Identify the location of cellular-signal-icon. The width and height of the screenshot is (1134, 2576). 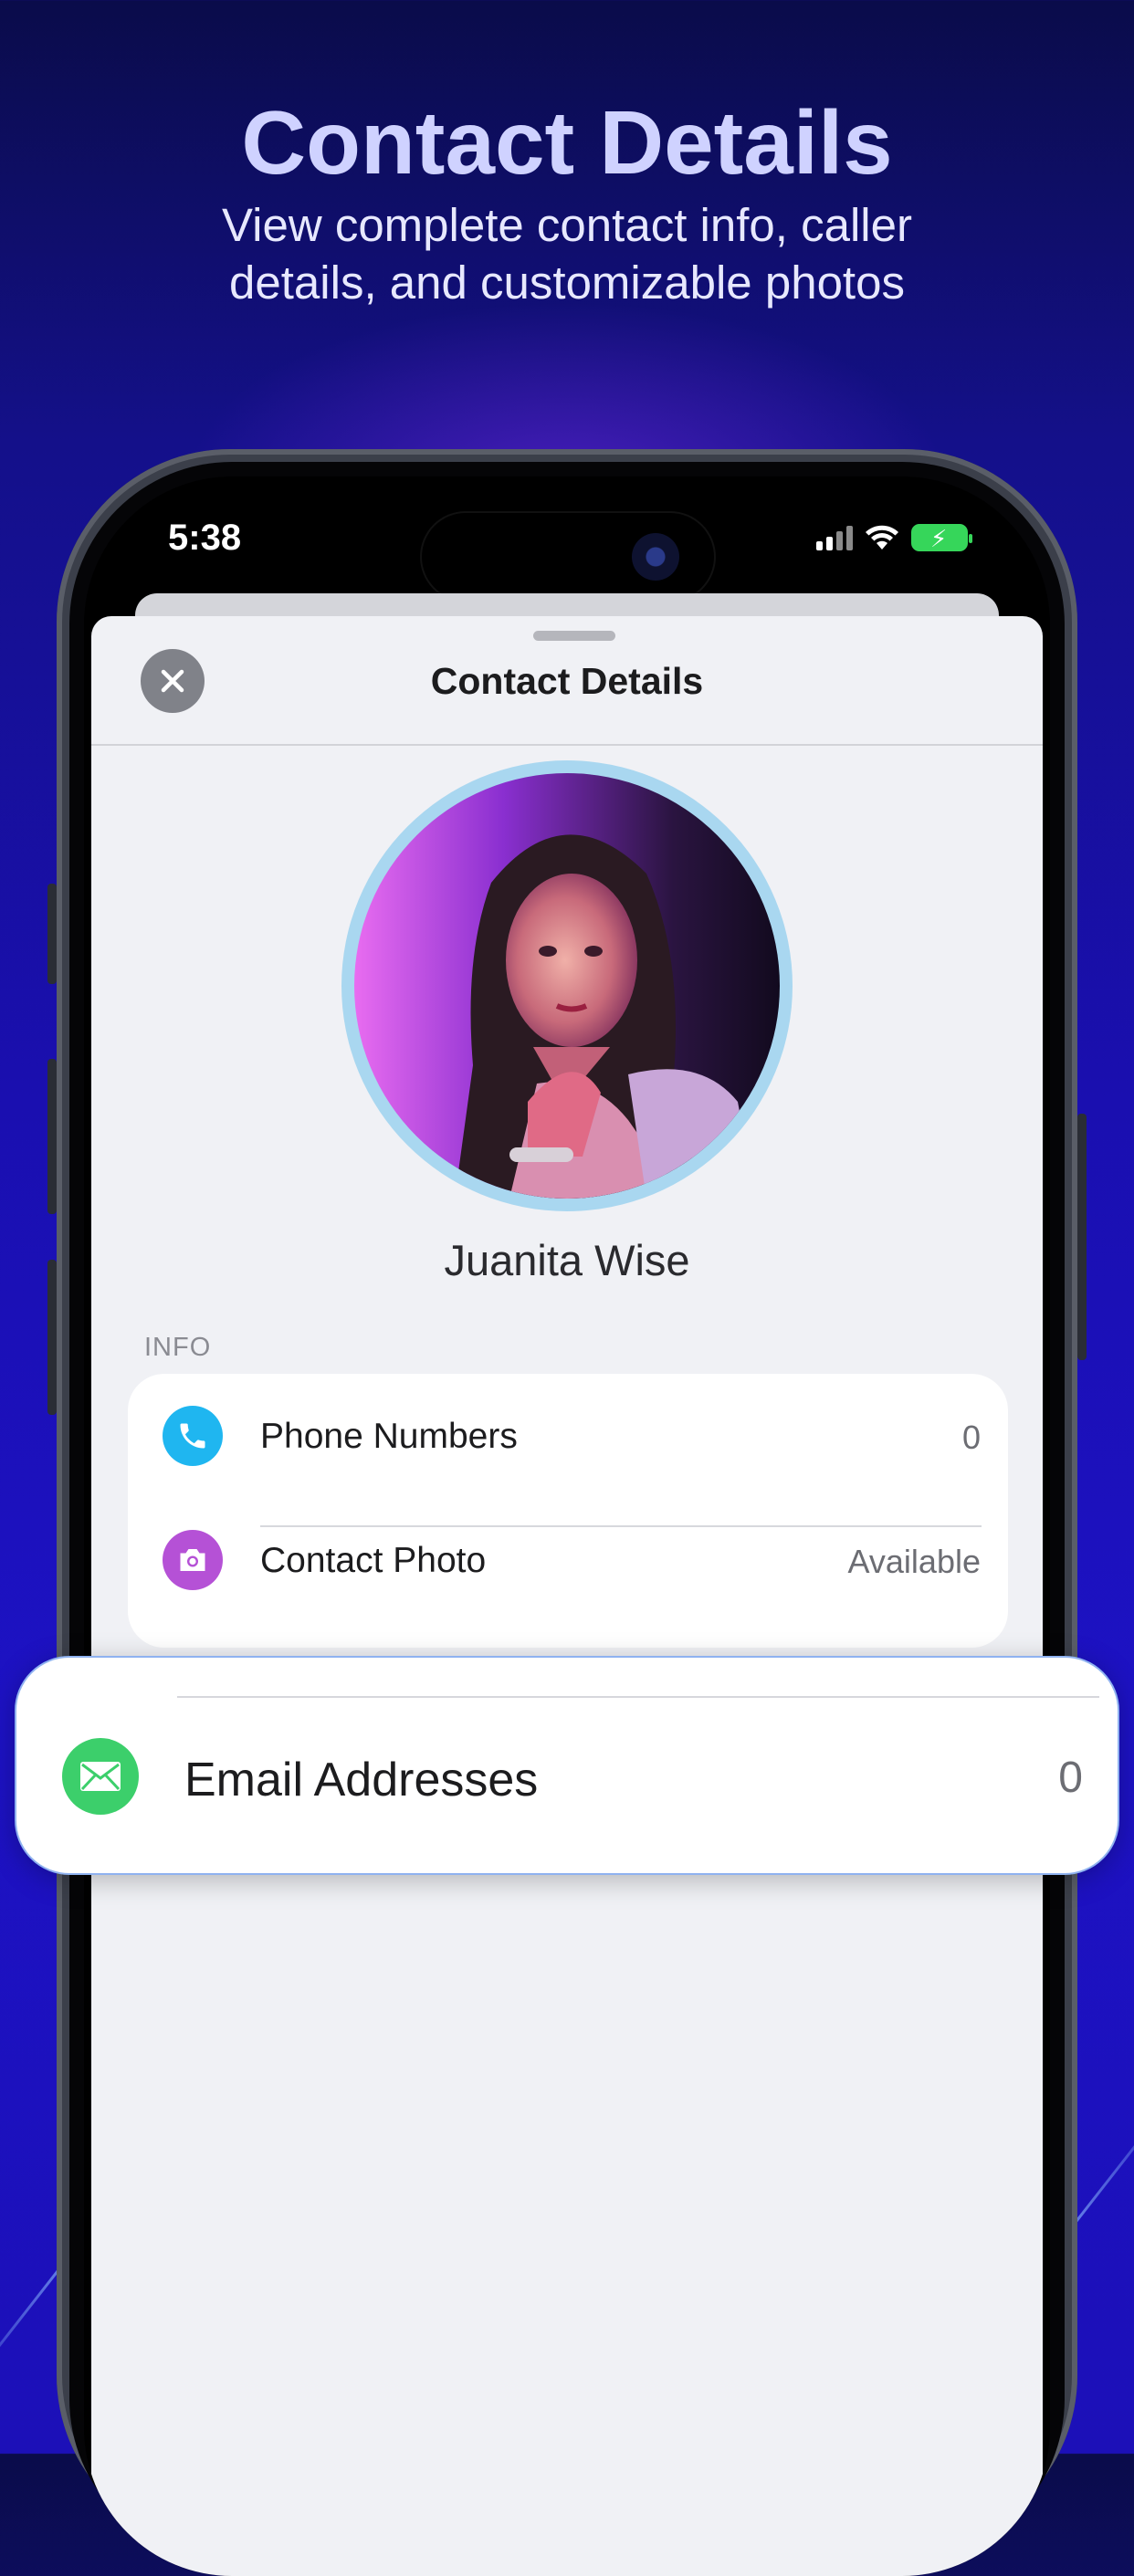
(835, 538).